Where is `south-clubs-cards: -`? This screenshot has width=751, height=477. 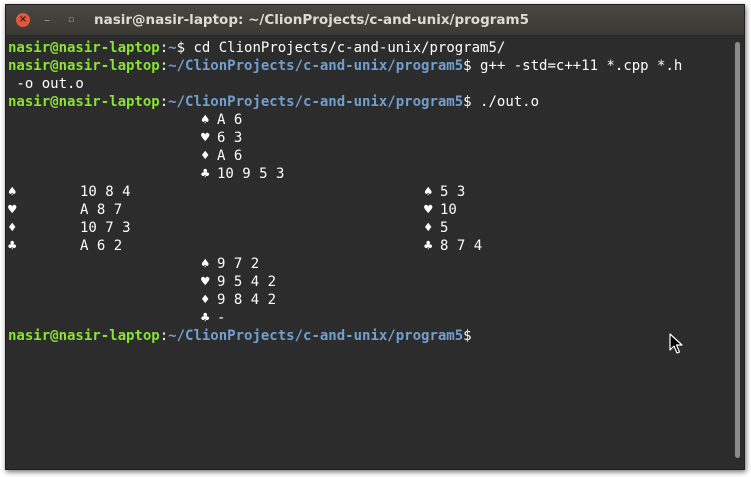 south-clubs-cards: - is located at coordinates (221, 318).